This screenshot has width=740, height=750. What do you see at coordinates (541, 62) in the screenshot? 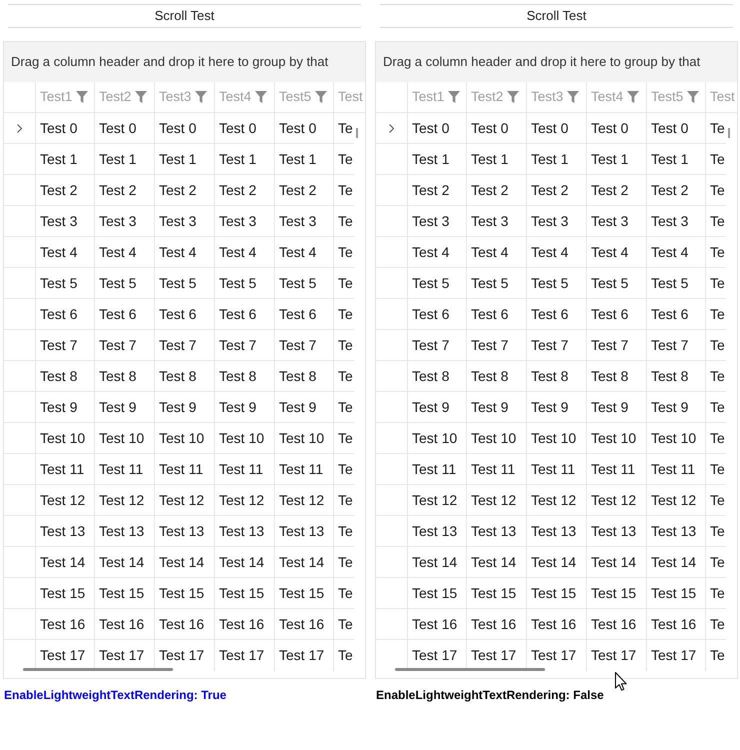
I see `group-hint-text: Drag a column header and drop it here to group by that` at bounding box center [541, 62].